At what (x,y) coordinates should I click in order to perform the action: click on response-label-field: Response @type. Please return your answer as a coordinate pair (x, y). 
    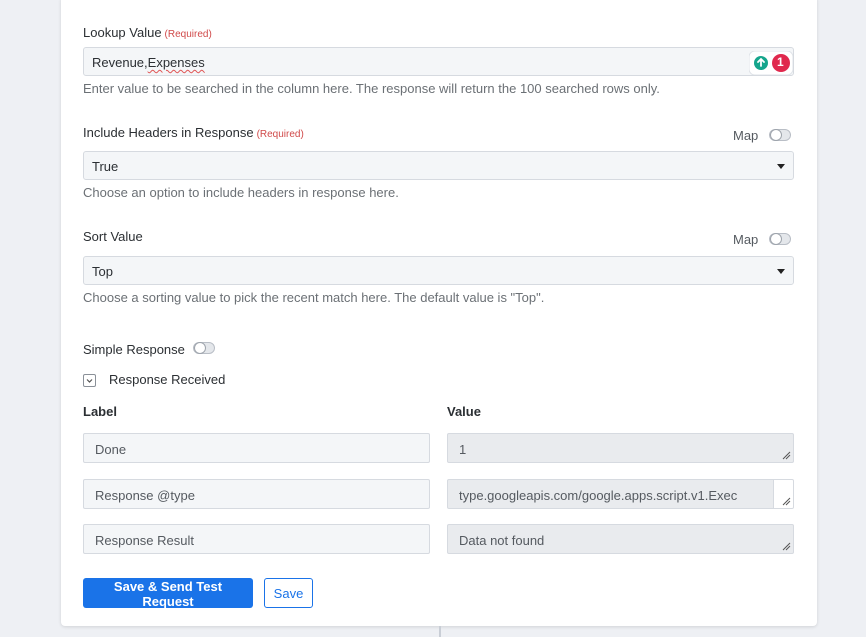
    Looking at the image, I should click on (256, 494).